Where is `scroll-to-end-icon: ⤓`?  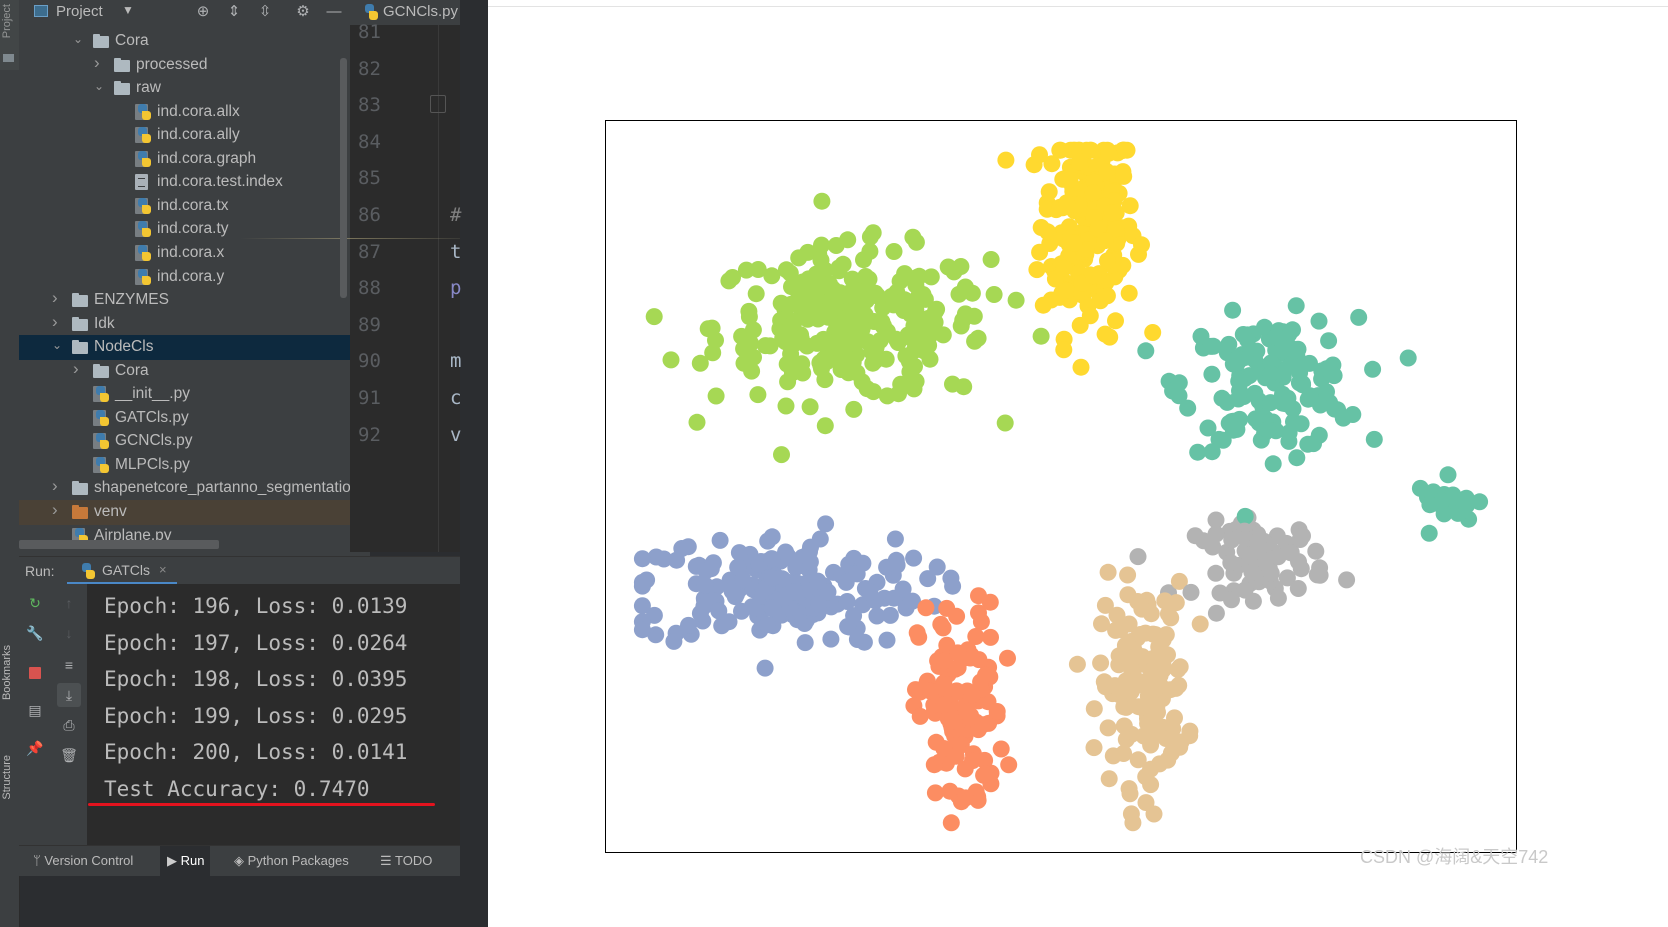
scroll-to-end-icon: ⤓ is located at coordinates (69, 695).